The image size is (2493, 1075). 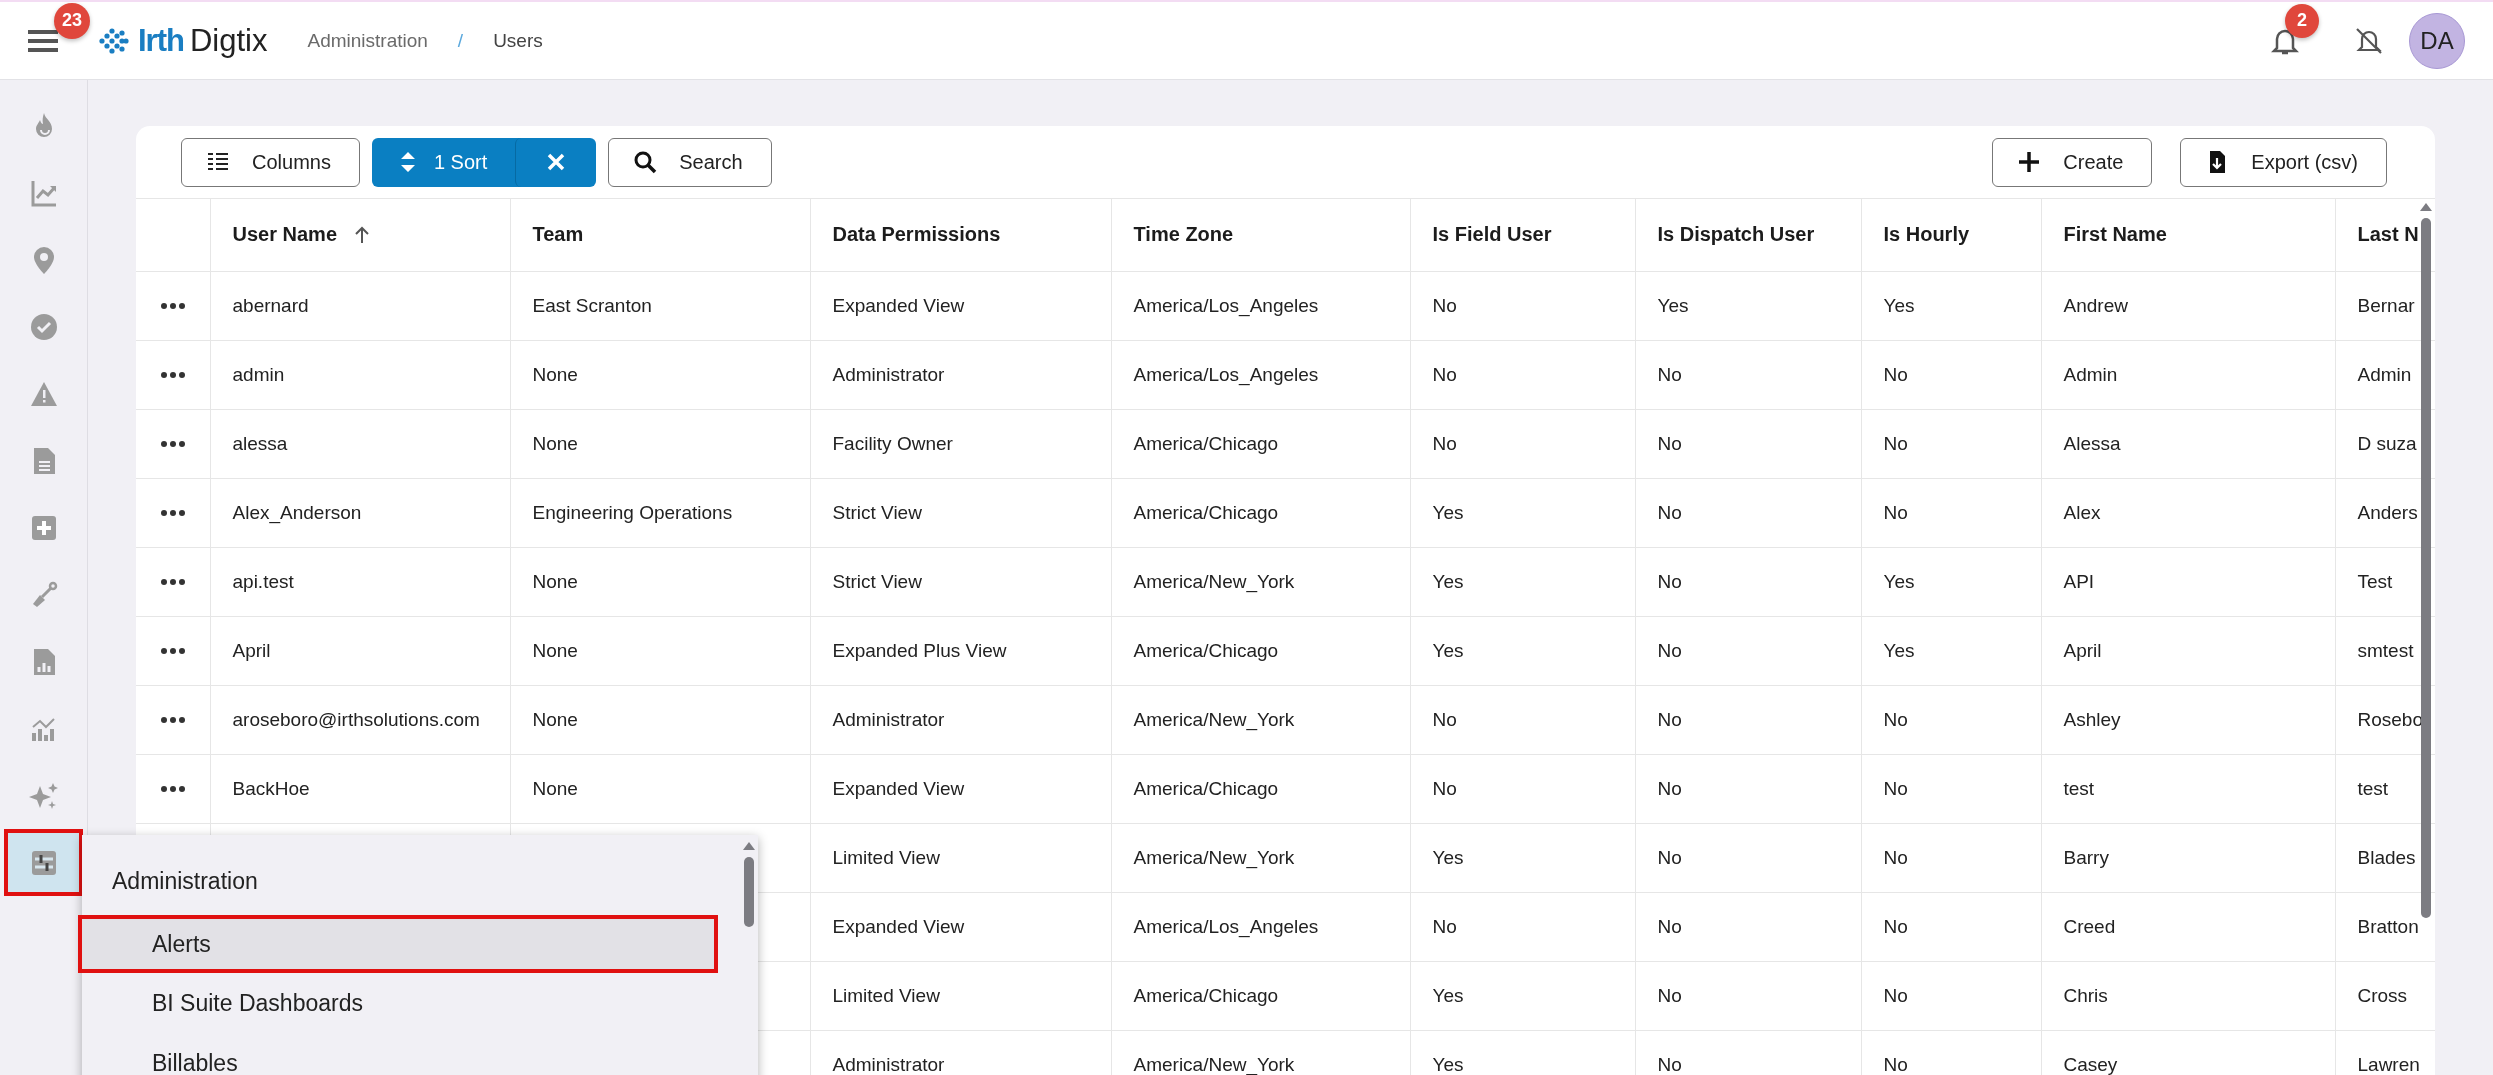 I want to click on notification-badge: 23, so click(x=72, y=20).